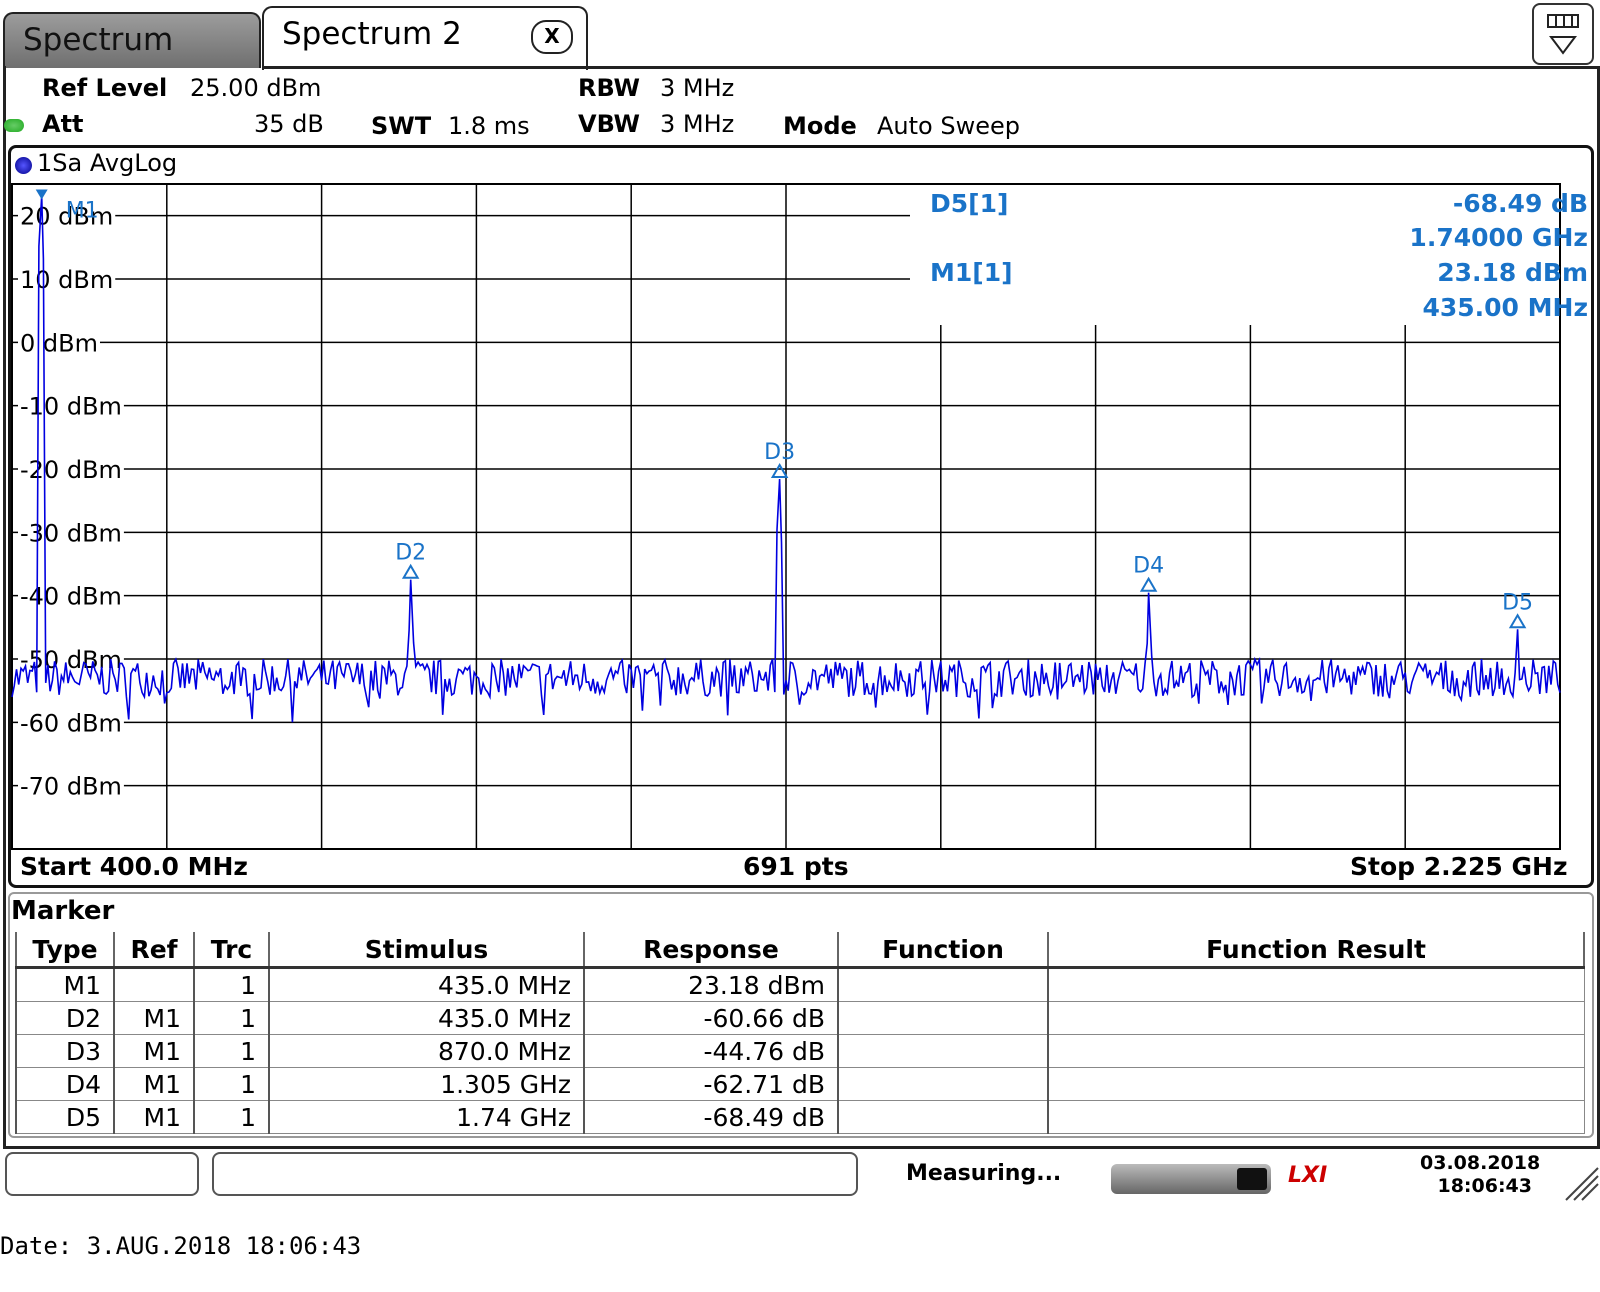 Image resolution: width=1600 pixels, height=1292 pixels. Describe the element at coordinates (71, 407) in the screenshot. I see `y-tick-label: -10 dBm` at that location.